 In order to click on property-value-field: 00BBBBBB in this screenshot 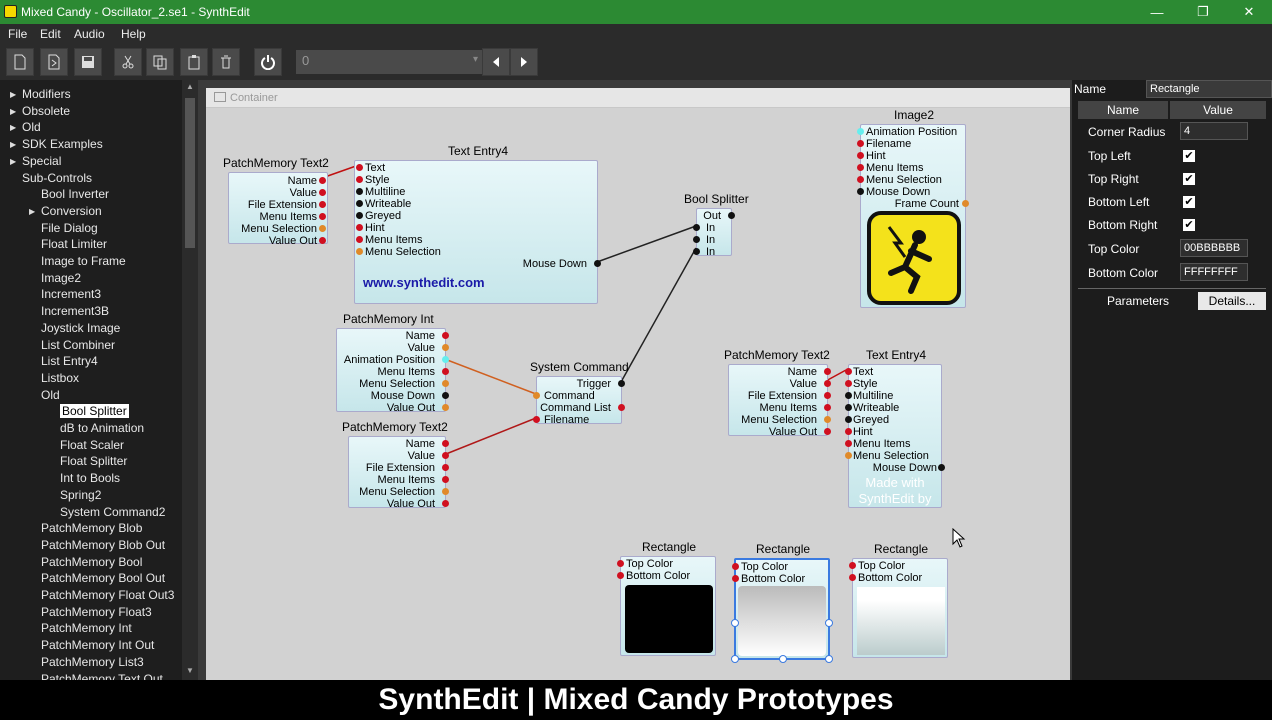, I will do `click(1214, 248)`.